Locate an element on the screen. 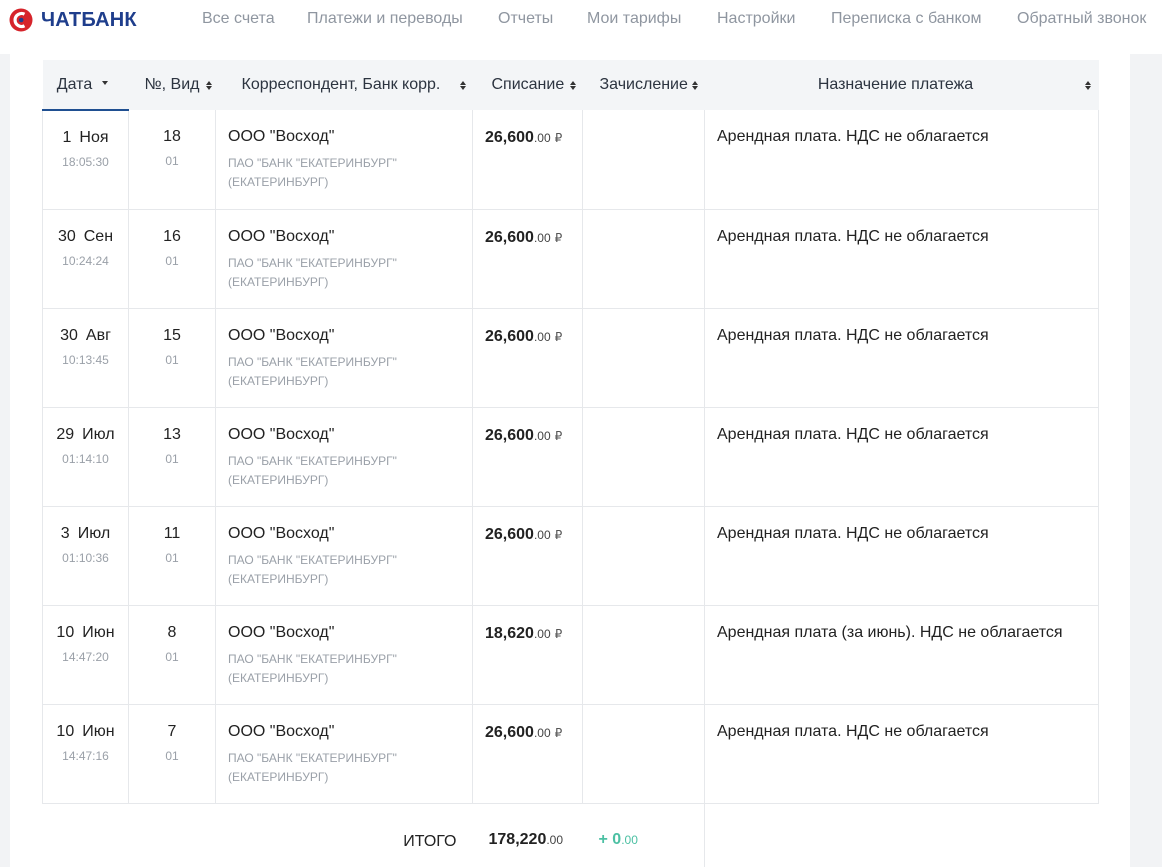 This screenshot has width=1162, height=867. totals-label: ИТОГО is located at coordinates (430, 842).